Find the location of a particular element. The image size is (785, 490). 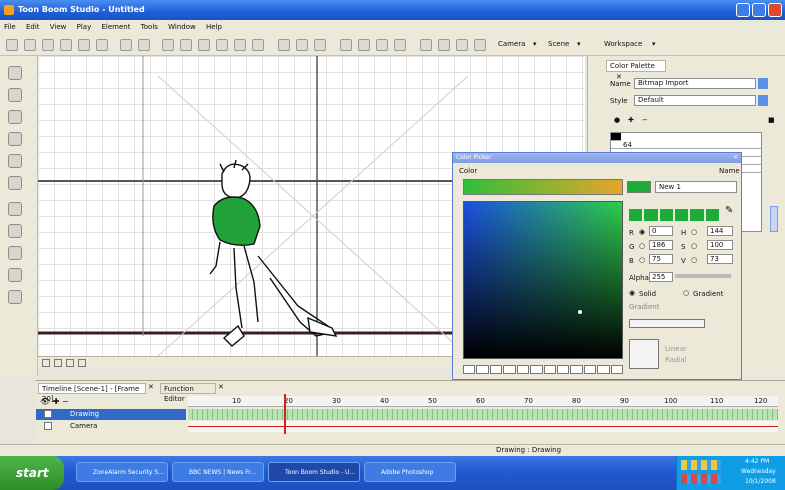

menu-window: Window is located at coordinates (182, 27).